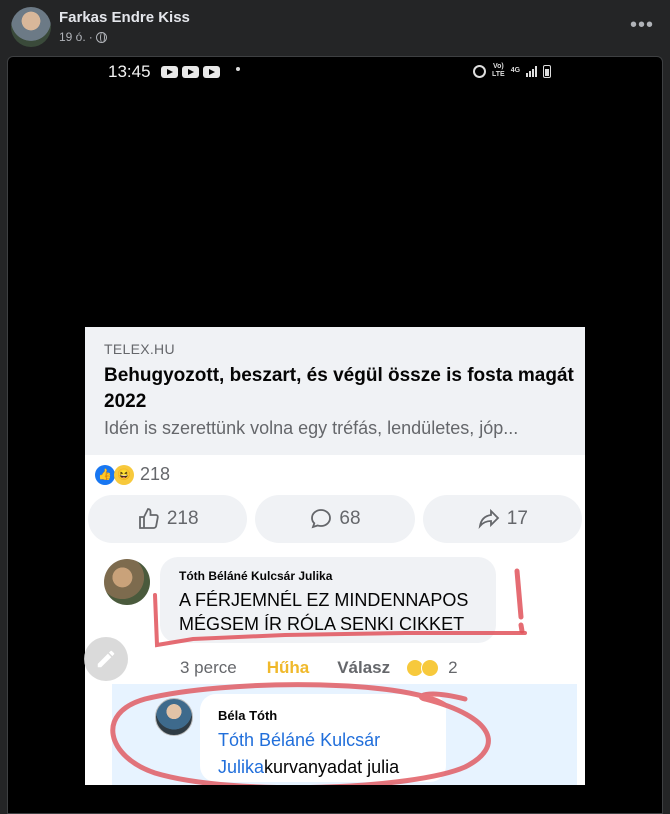 This screenshot has height=814, width=670. What do you see at coordinates (155, 474) in the screenshot?
I see `reaction-count: 218` at bounding box center [155, 474].